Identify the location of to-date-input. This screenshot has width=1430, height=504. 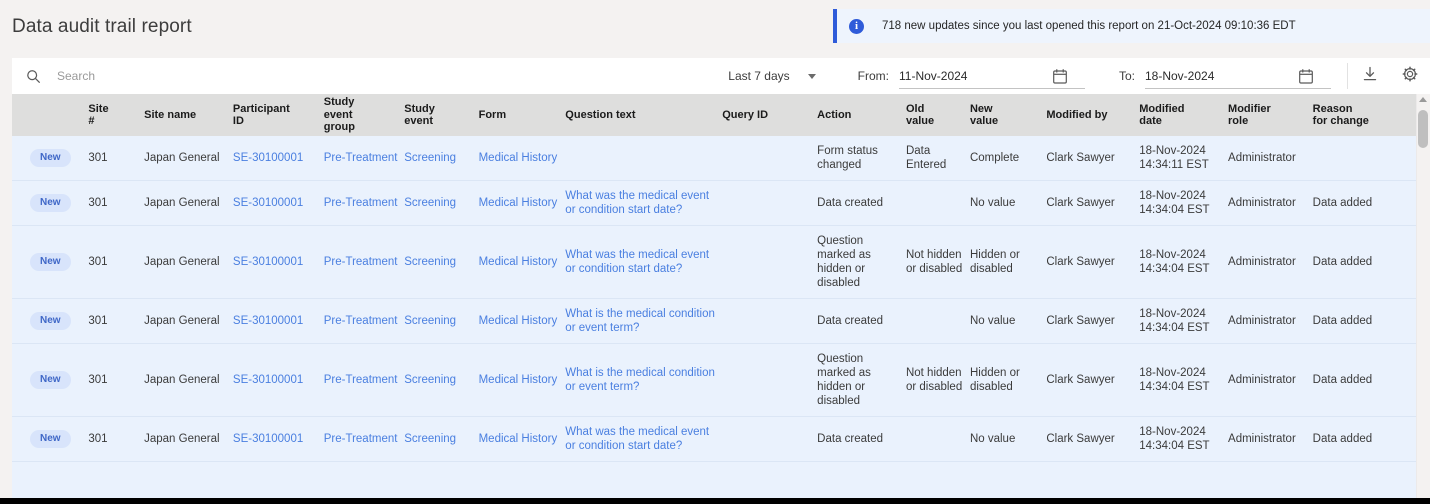
(1210, 75).